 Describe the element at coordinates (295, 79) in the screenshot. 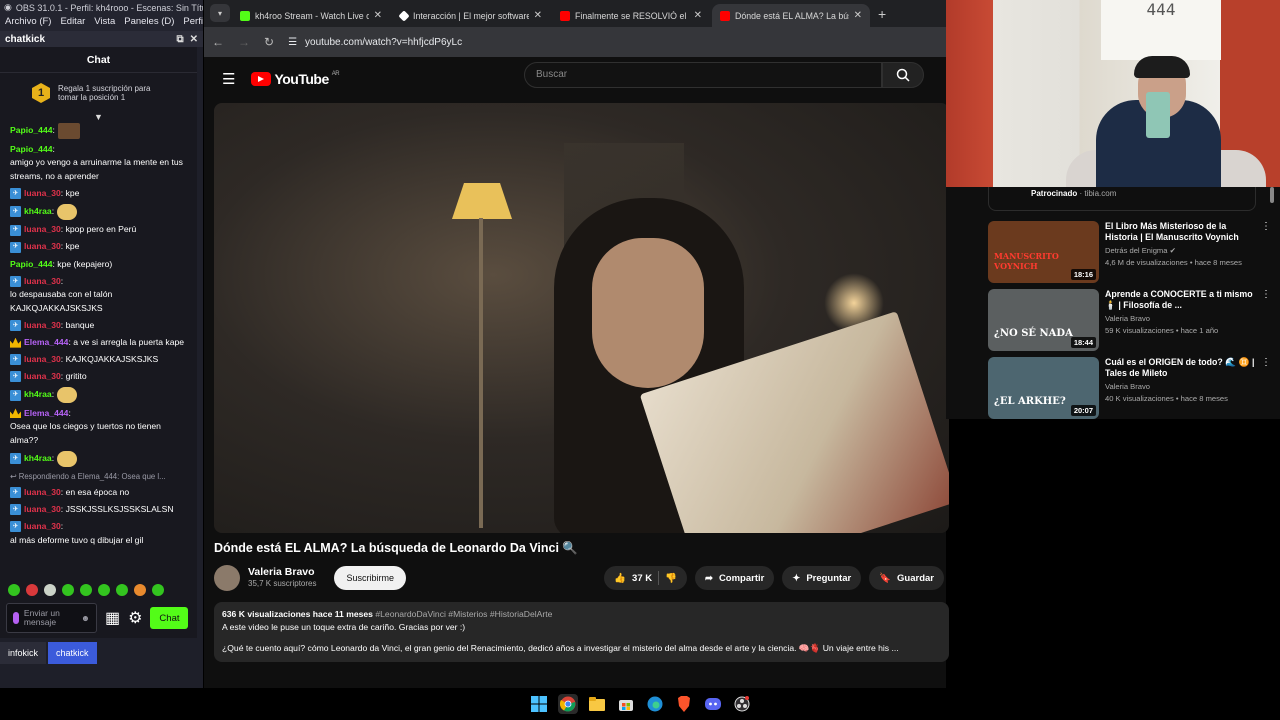

I see `youtube-logo: YouTube AR` at that location.